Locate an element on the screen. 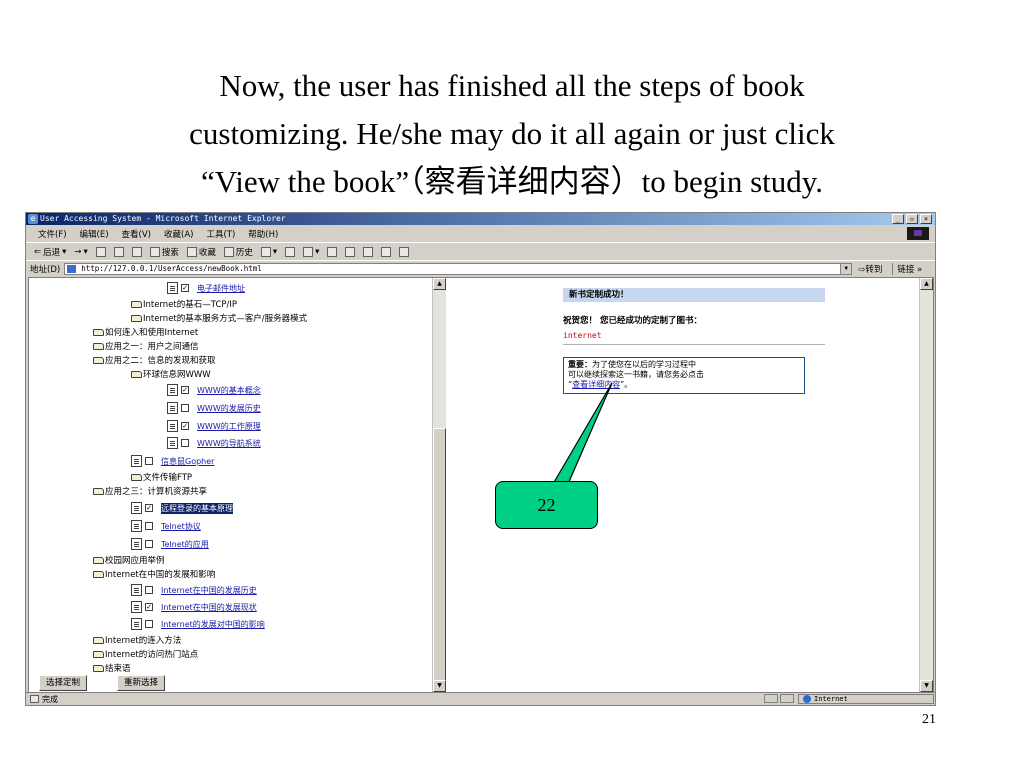 This screenshot has height=768, width=1024. slide-number: 21 is located at coordinates (929, 719).